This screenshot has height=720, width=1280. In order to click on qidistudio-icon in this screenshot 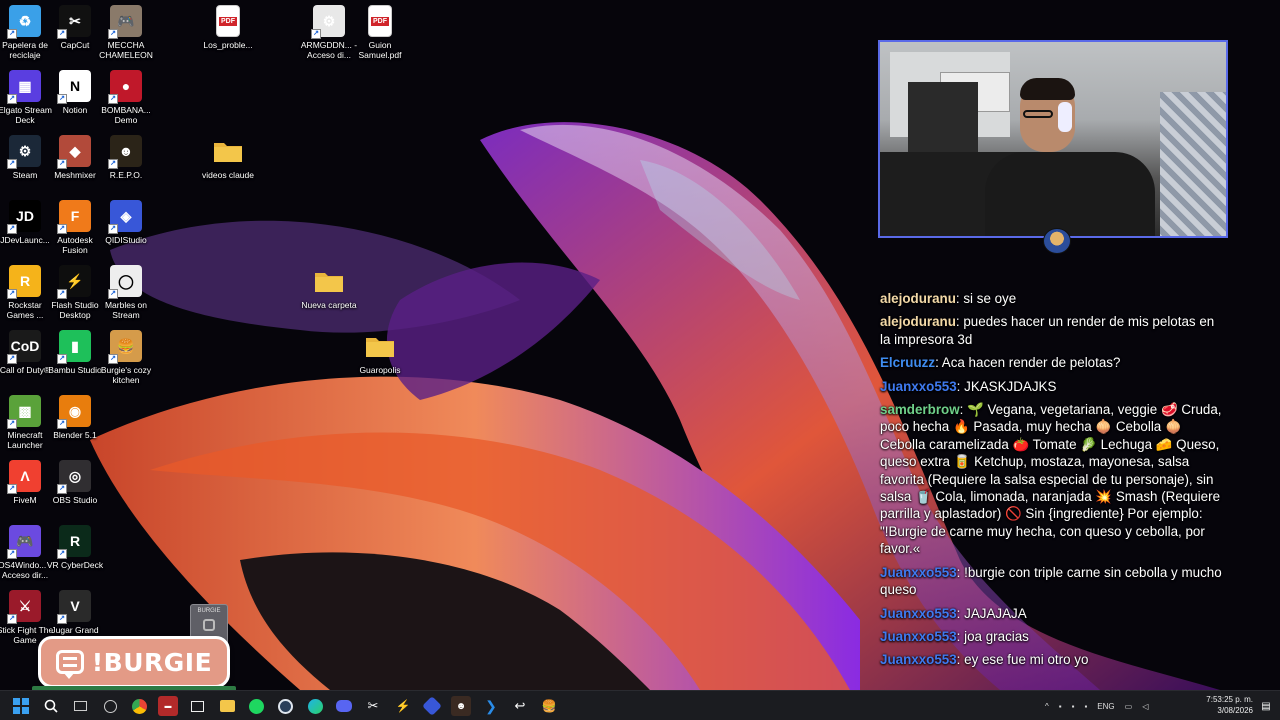, I will do `click(432, 706)`.